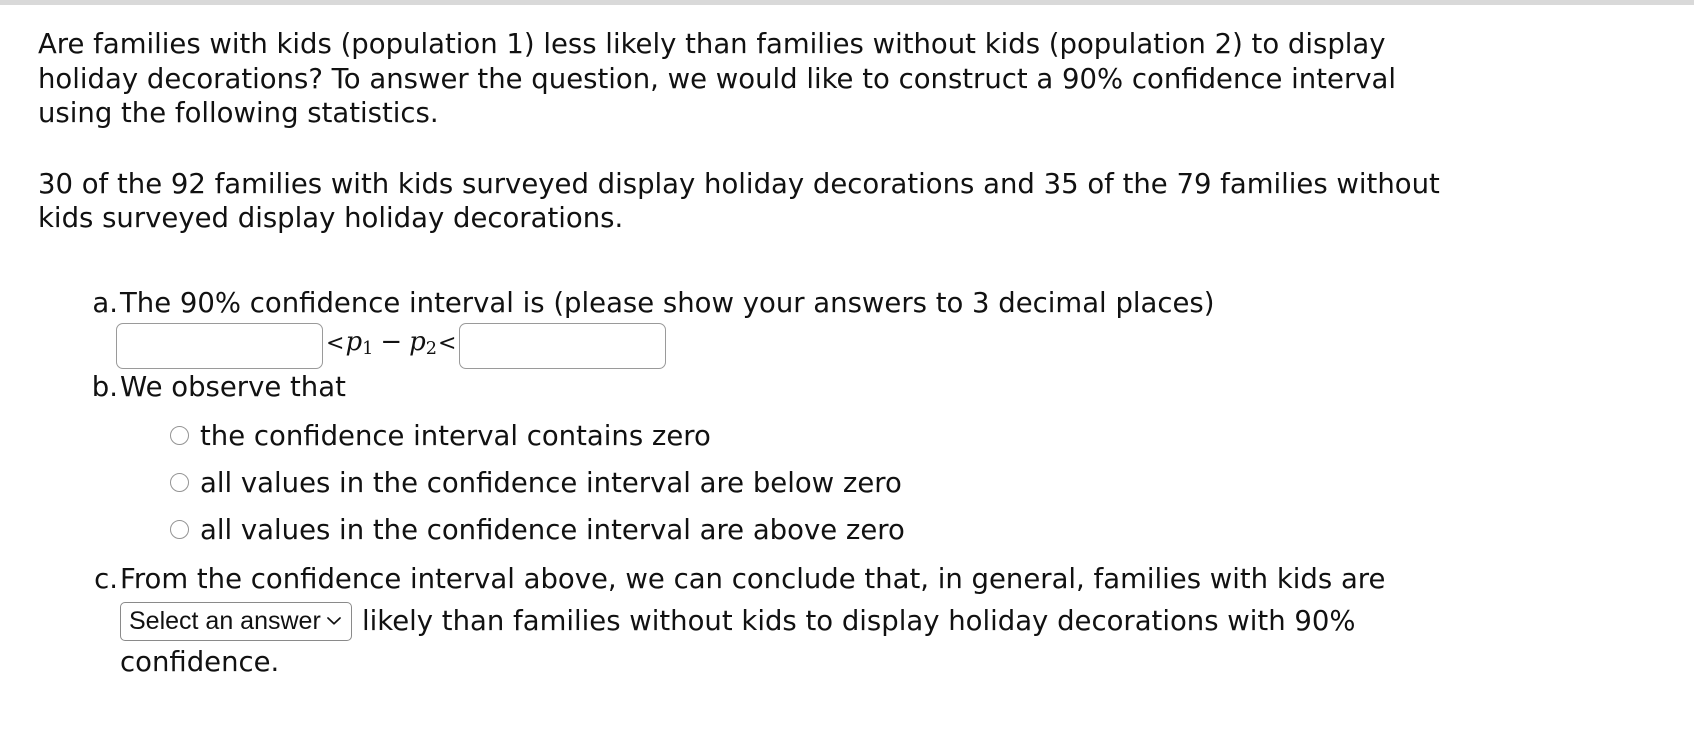 This screenshot has height=738, width=1694. Describe the element at coordinates (417, 342) in the screenshot. I see `p2-symbol: p` at that location.